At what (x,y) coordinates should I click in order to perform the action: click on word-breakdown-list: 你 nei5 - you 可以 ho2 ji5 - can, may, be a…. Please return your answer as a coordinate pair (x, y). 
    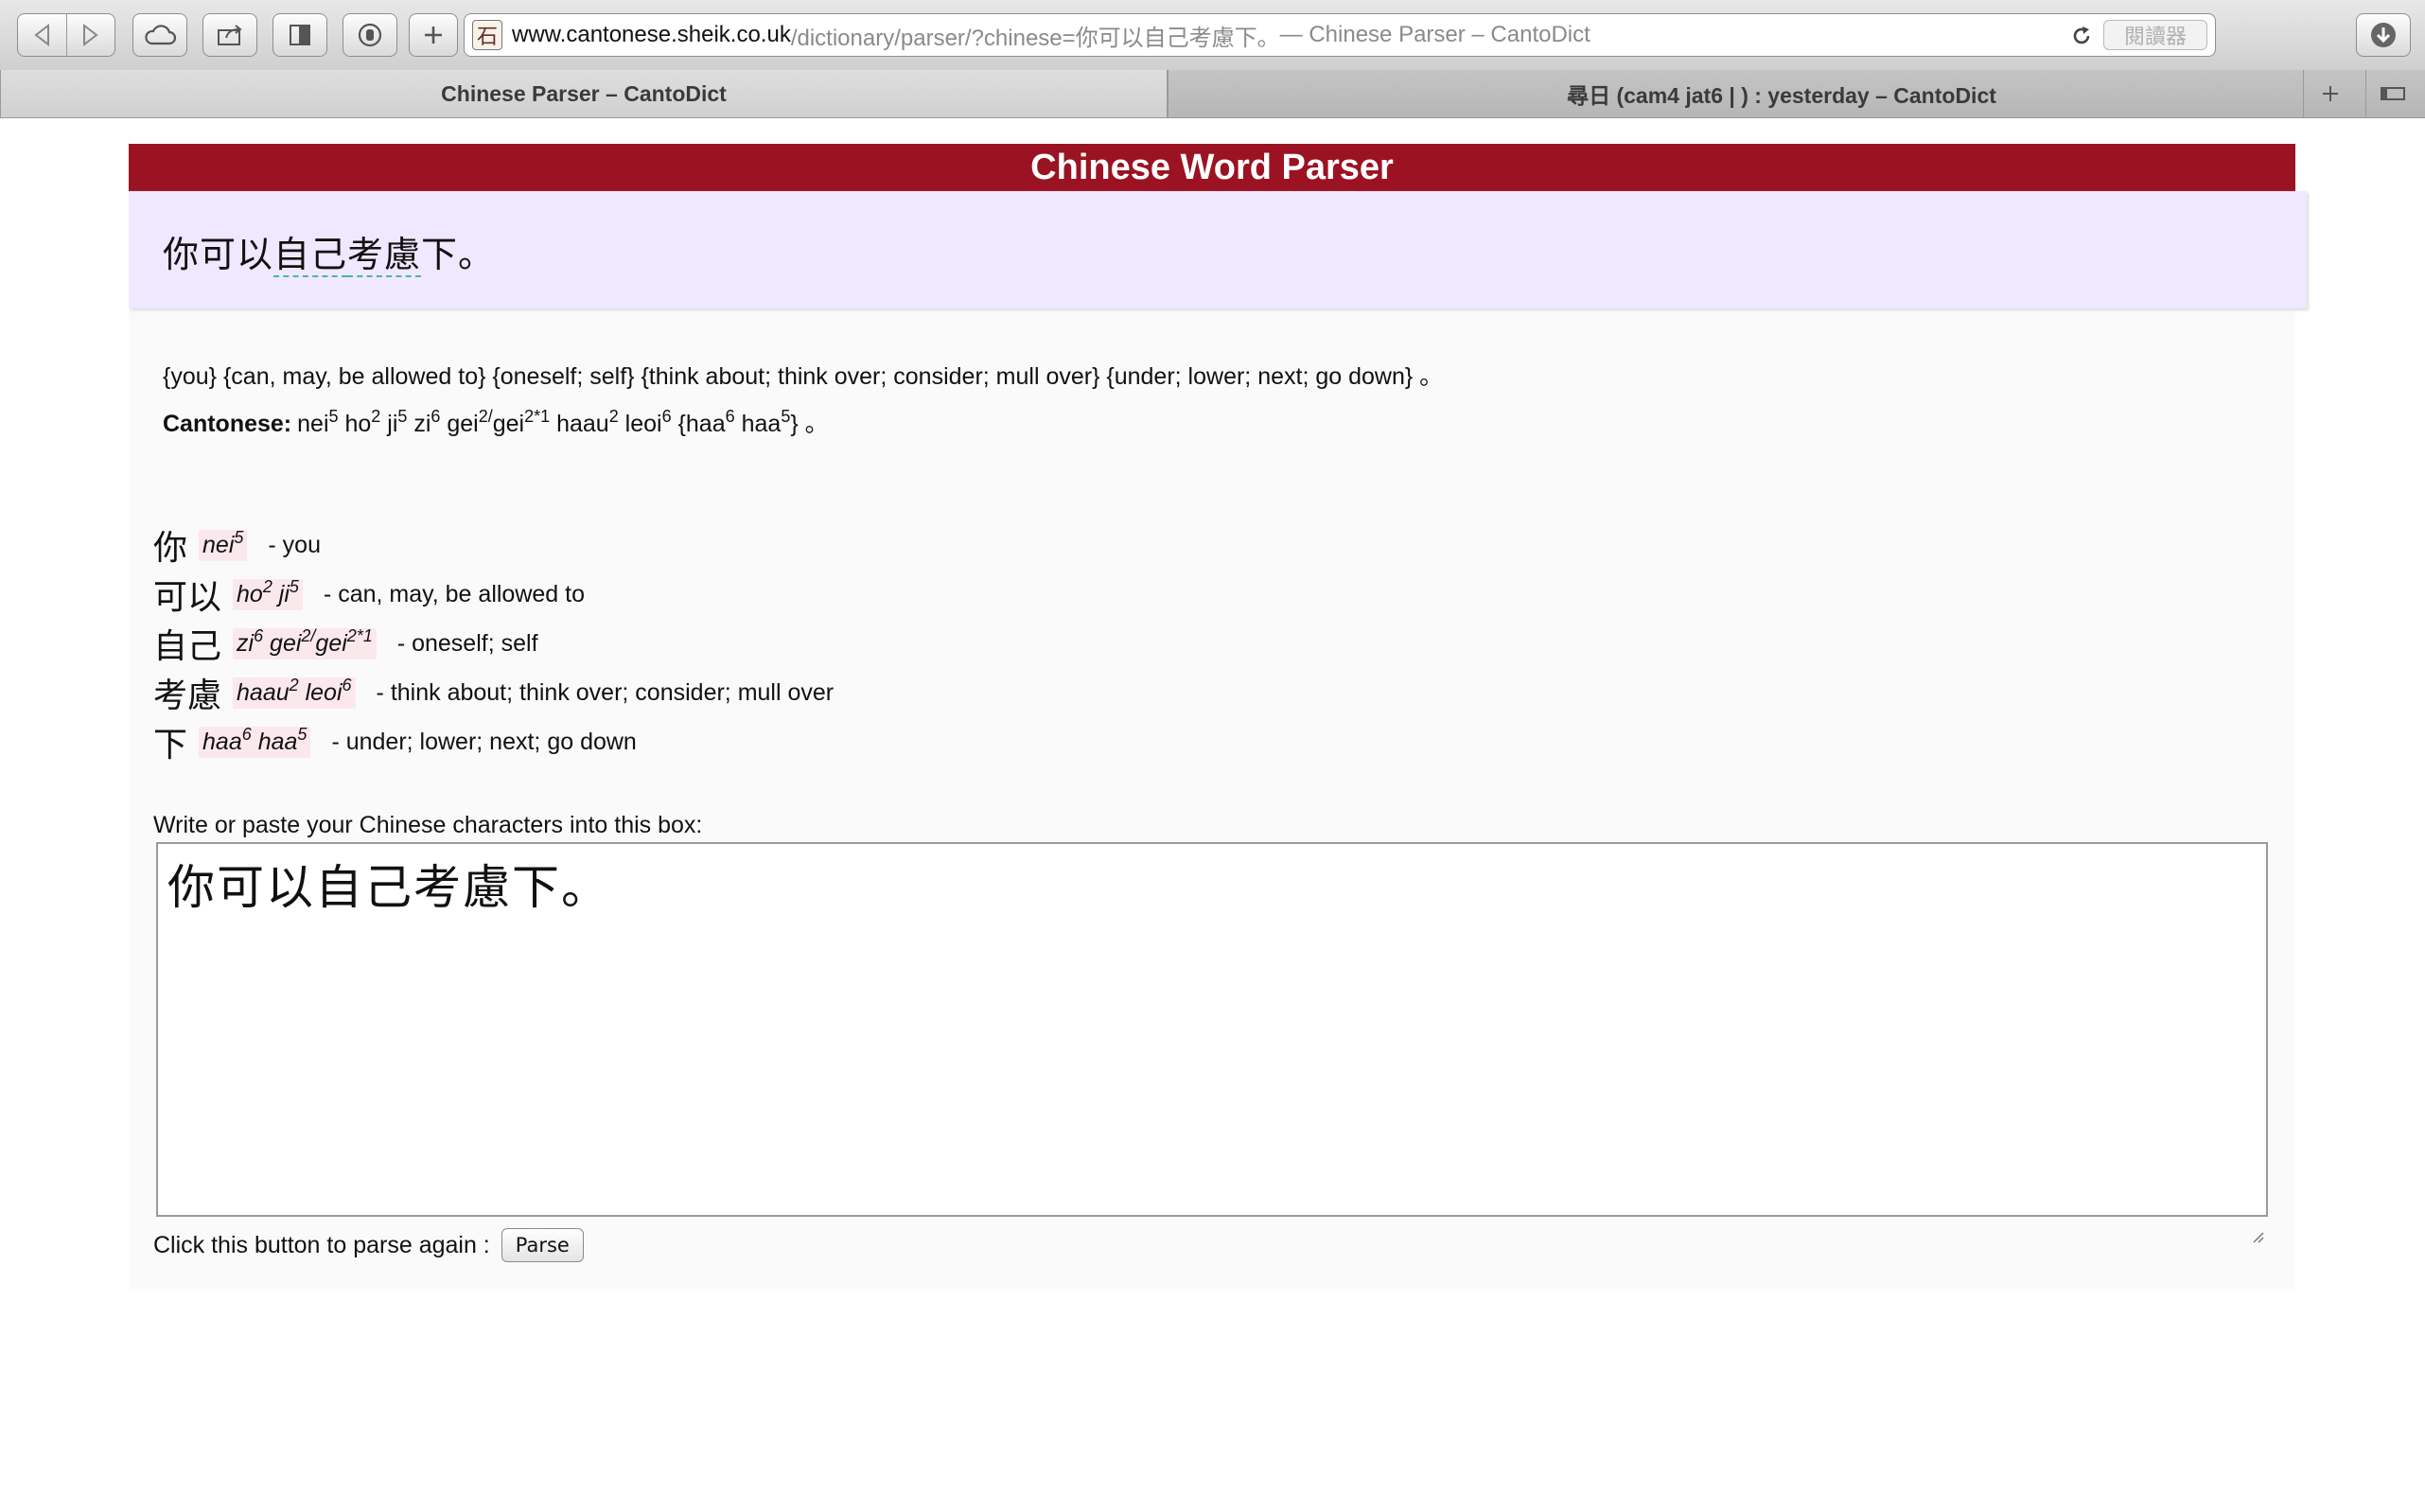
    Looking at the image, I should click on (494, 643).